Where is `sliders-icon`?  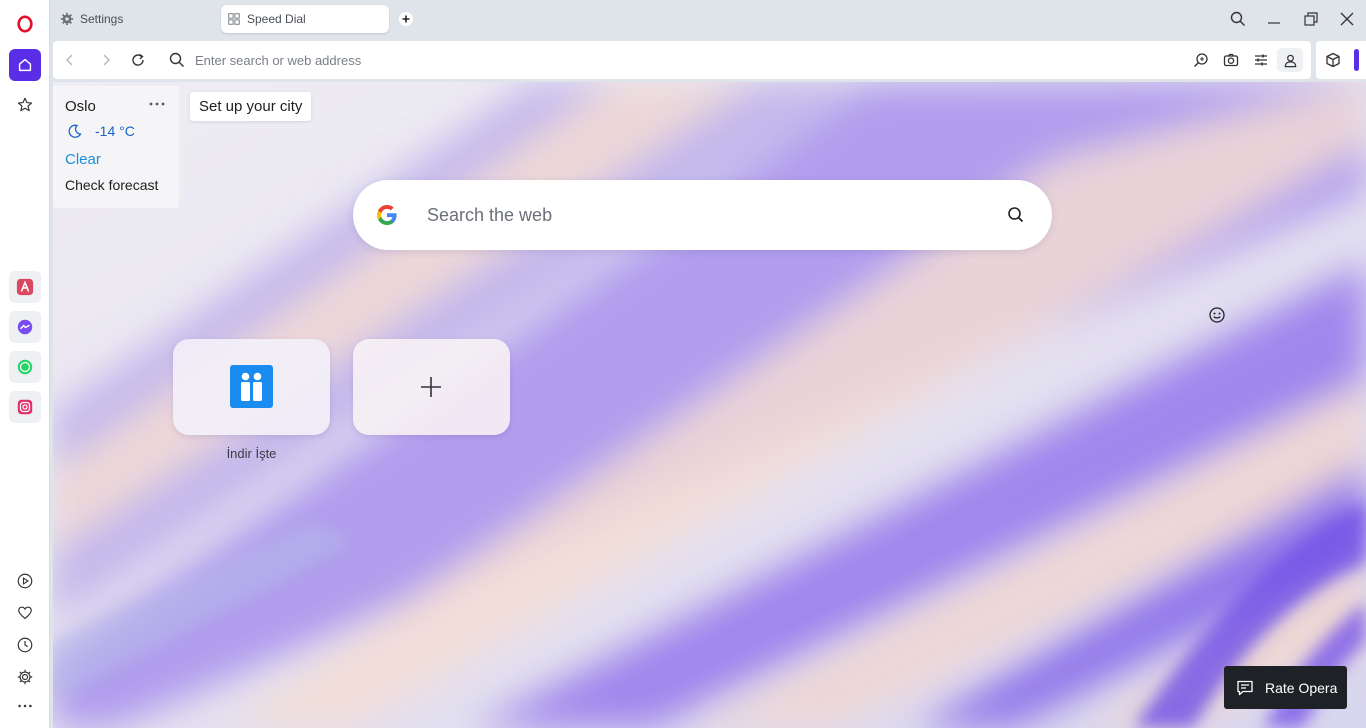
sliders-icon is located at coordinates (1261, 60).